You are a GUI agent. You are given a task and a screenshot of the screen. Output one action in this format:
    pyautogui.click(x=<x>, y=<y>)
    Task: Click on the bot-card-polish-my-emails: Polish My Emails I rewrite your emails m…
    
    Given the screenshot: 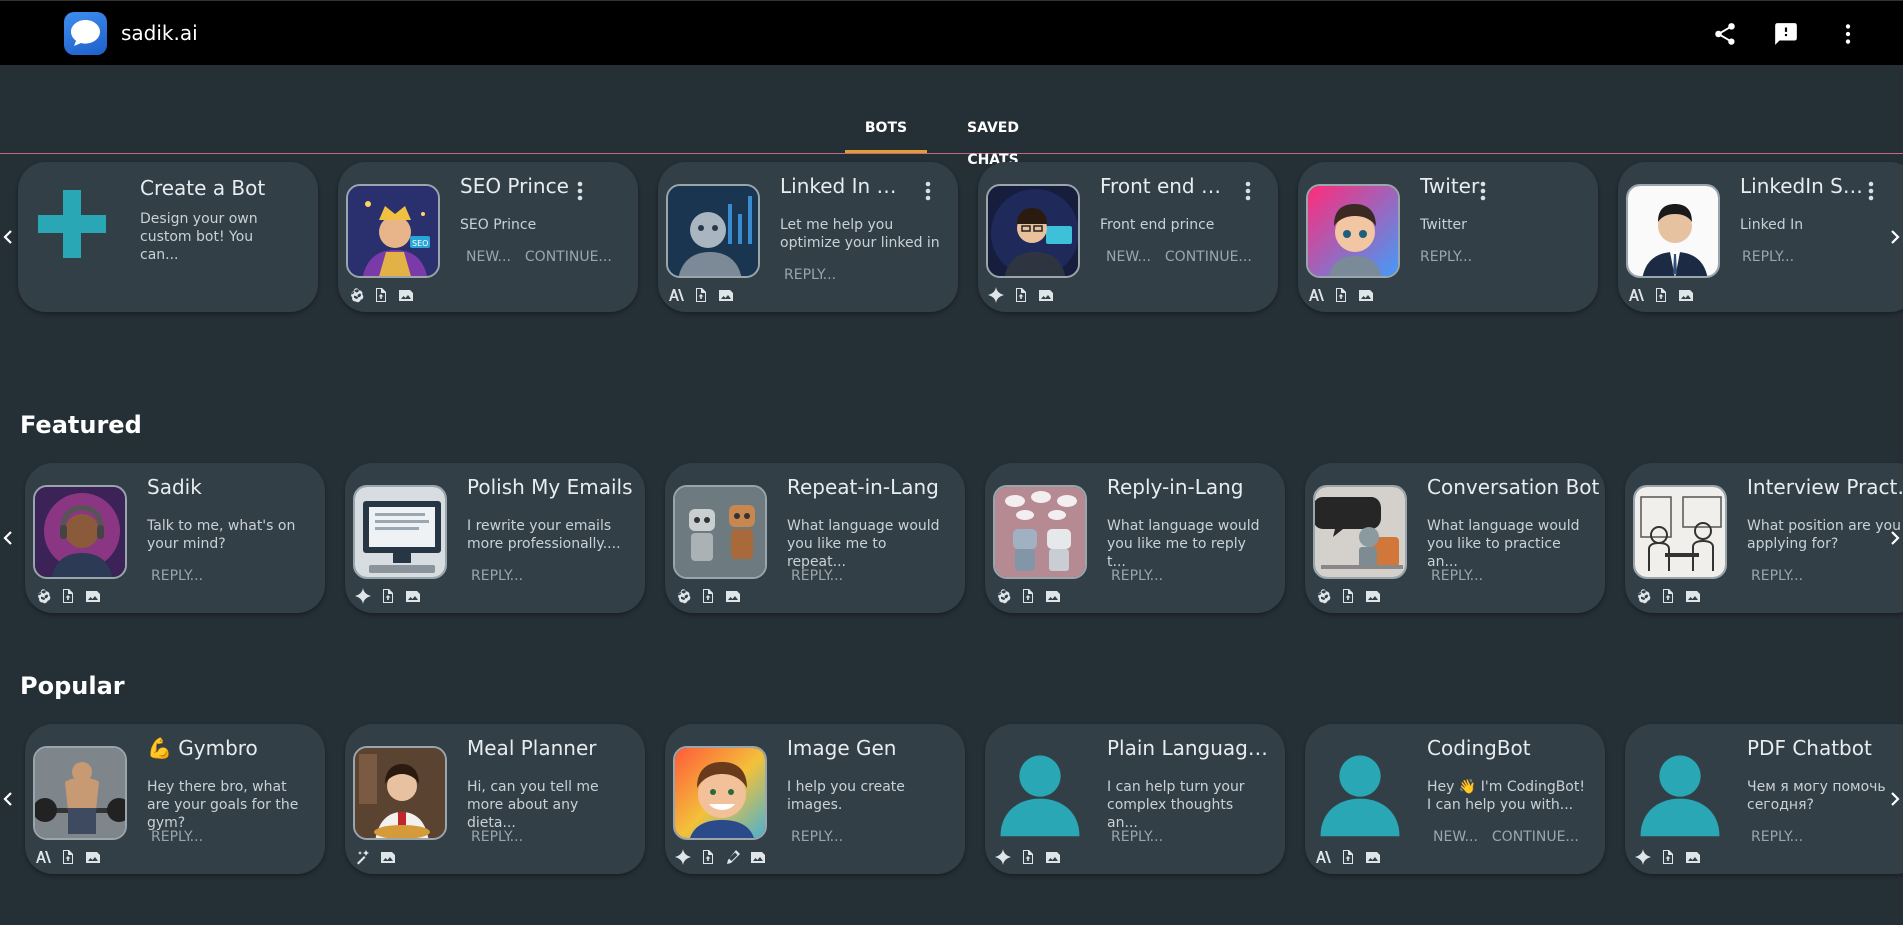 What is the action you would take?
    pyautogui.click(x=495, y=538)
    